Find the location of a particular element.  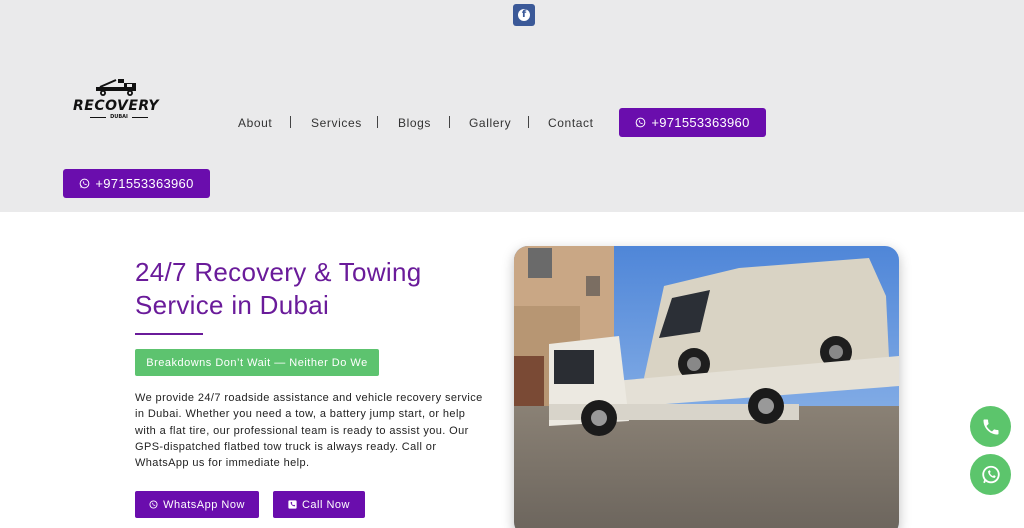

floating-whatsapp-button is located at coordinates (990, 474).